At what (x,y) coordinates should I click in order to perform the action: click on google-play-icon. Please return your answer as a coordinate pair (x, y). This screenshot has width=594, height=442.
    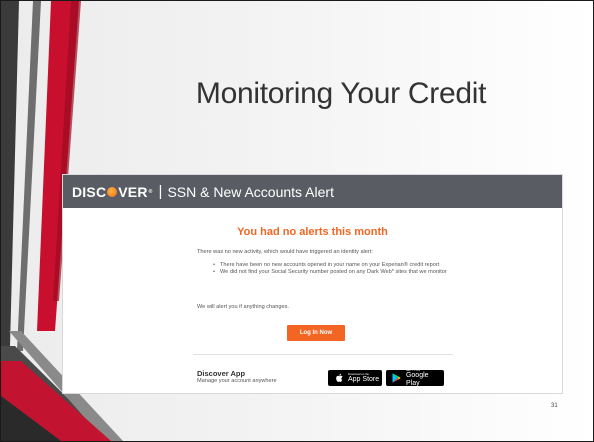
    Looking at the image, I should click on (397, 378).